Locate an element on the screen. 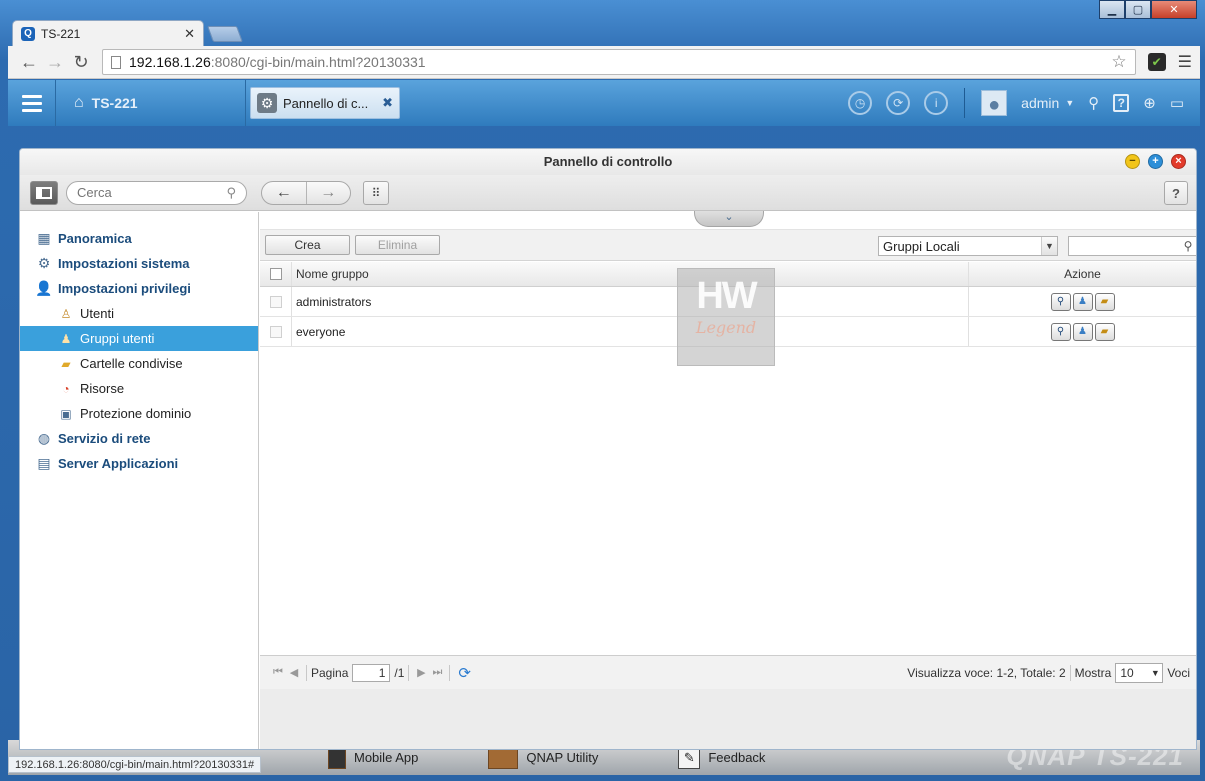 The image size is (1205, 781). maximize-window-button: ▢ is located at coordinates (1138, 9).